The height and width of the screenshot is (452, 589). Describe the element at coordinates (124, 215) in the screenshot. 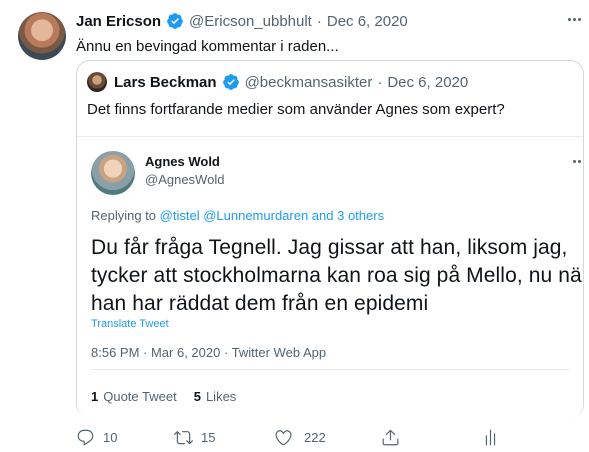

I see `replying-prefix: Replying to` at that location.